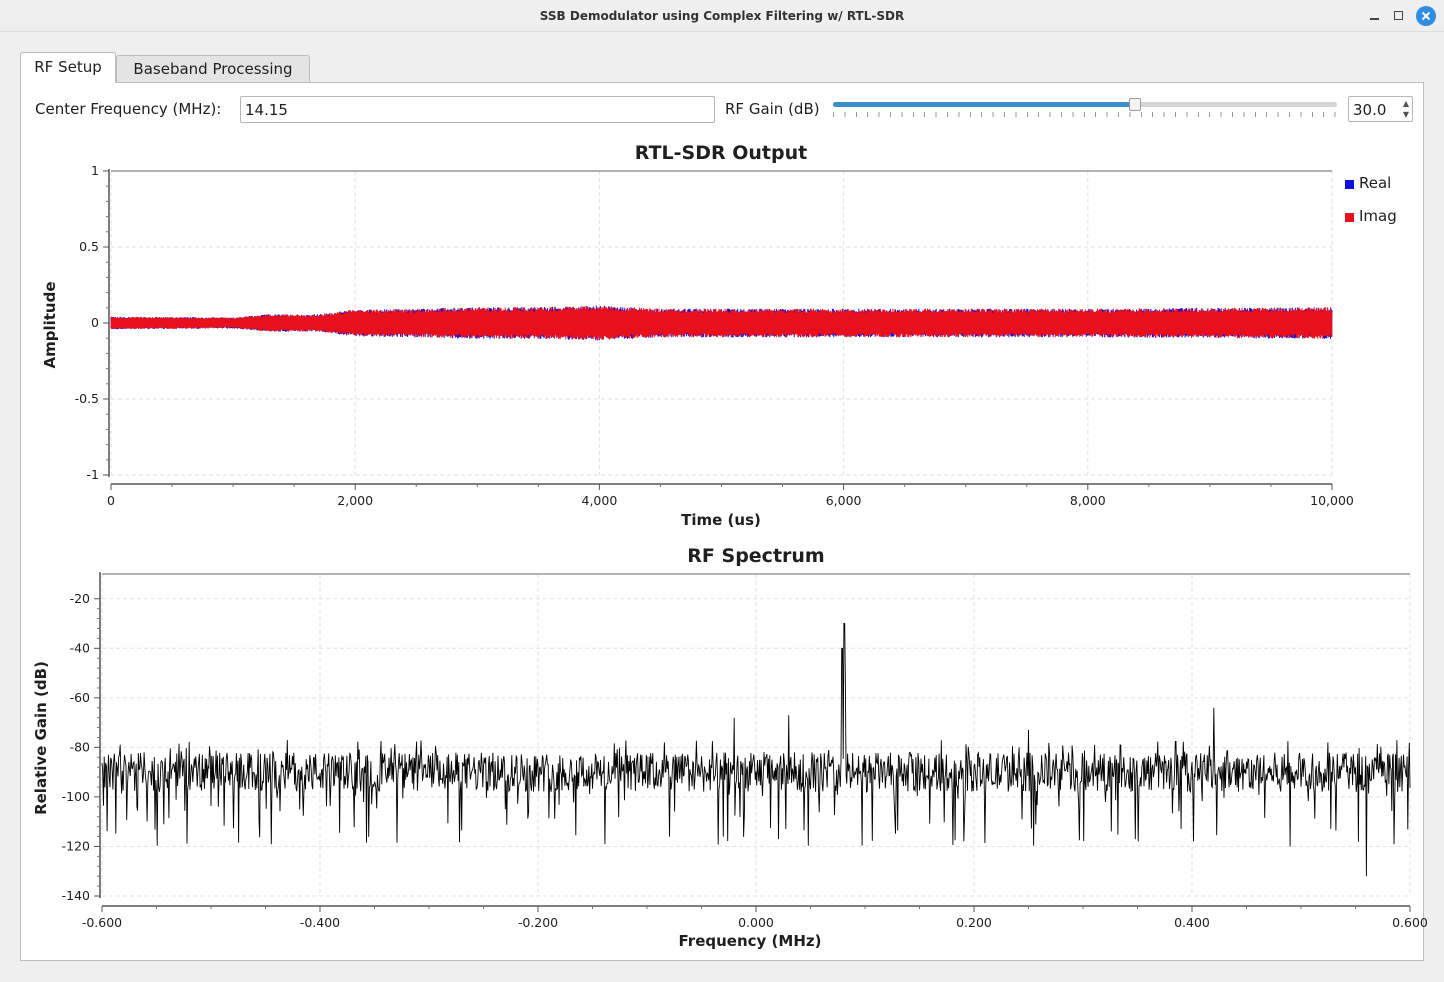  I want to click on spectrum-ytick-label: -120, so click(76, 845).